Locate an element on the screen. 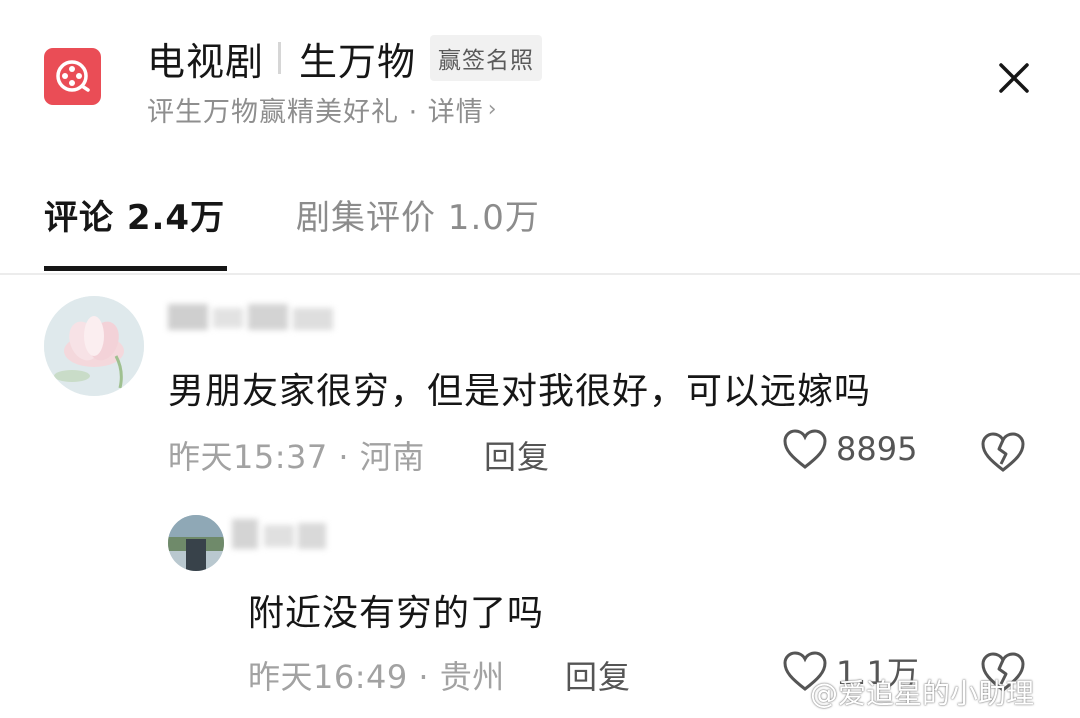  close-icon is located at coordinates (1014, 78).